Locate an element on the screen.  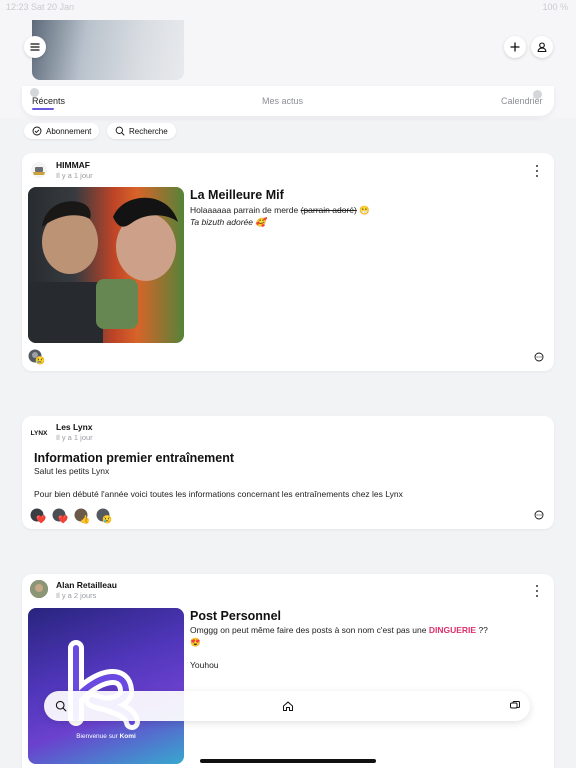
post-emoji: 😍 is located at coordinates (195, 642).